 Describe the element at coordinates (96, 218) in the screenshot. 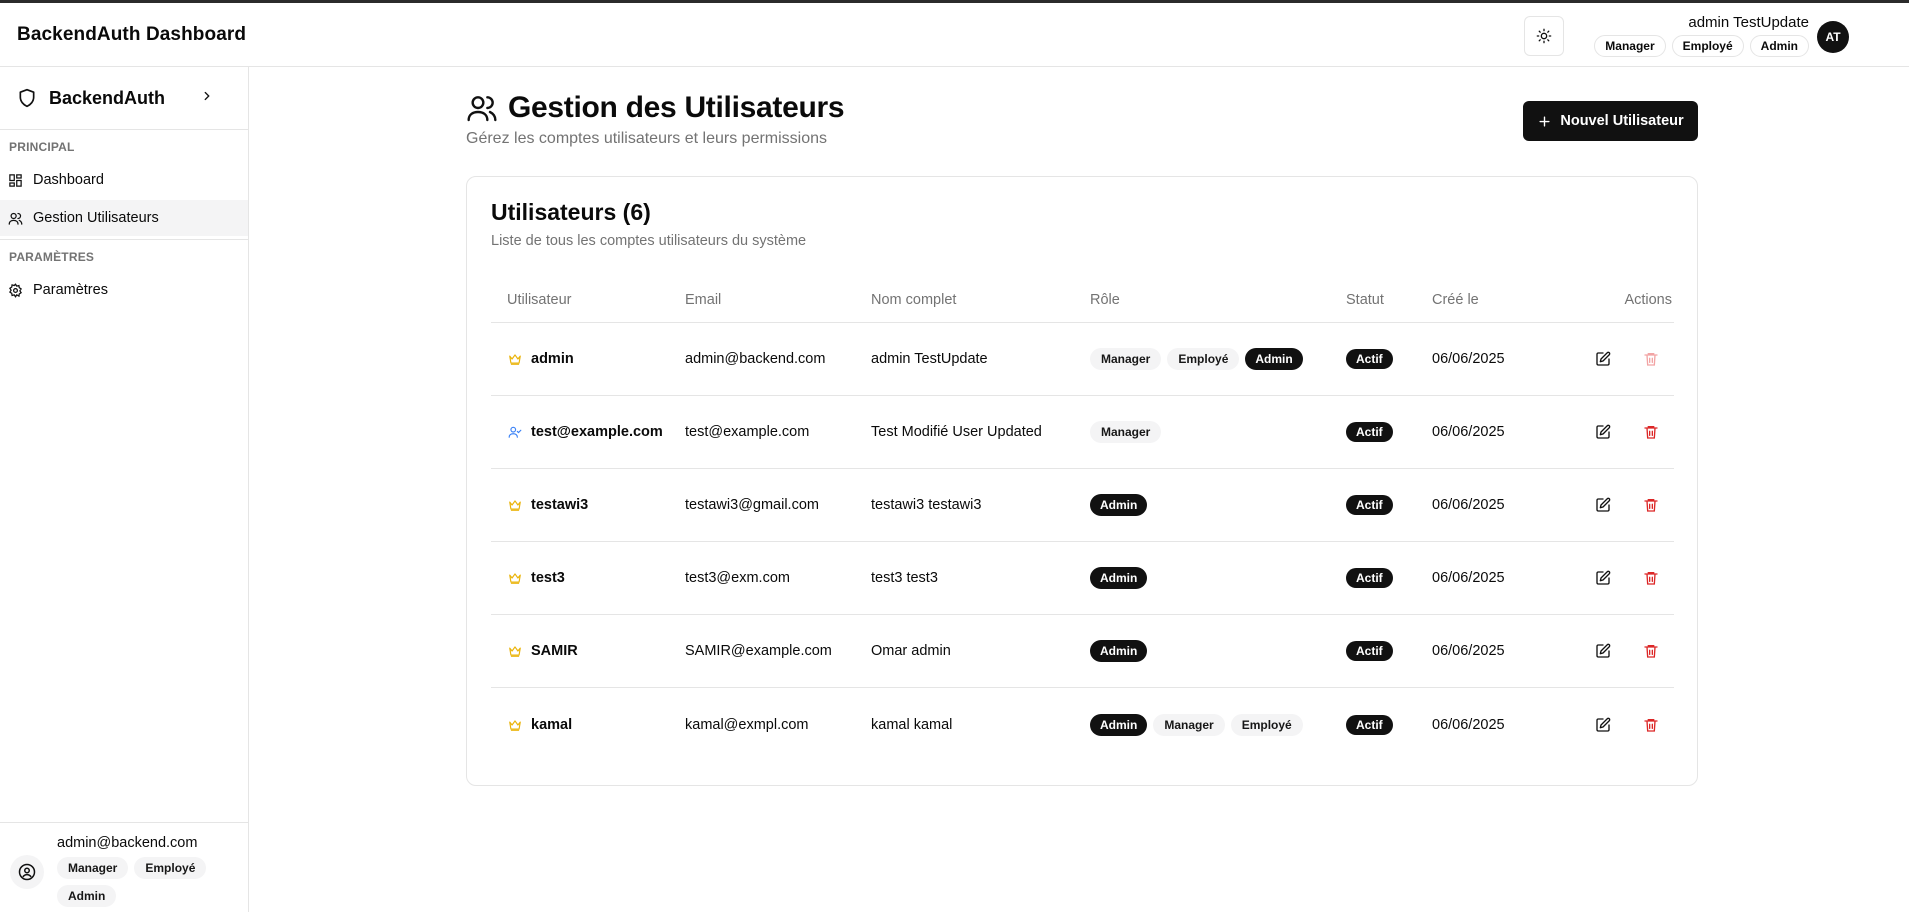

I see `sidebar-item-label: Gestion Utilisateurs` at that location.